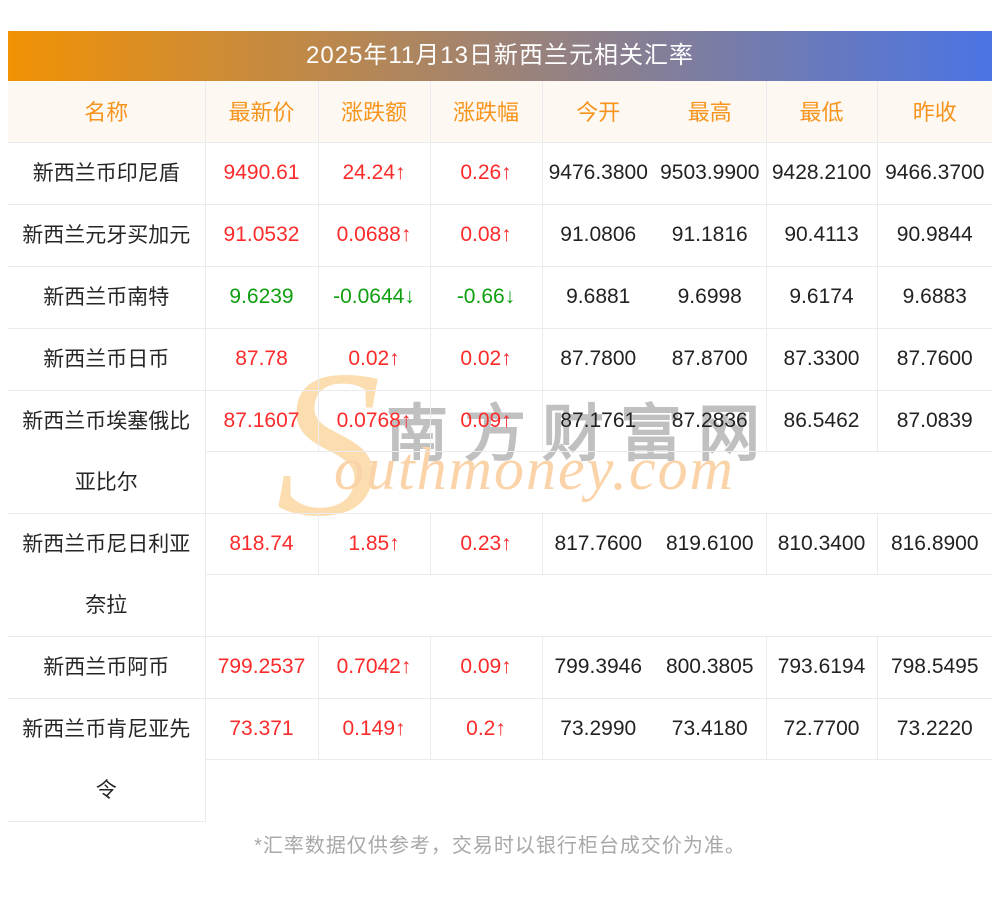  I want to click on cell-high: 800.3805, so click(710, 667).